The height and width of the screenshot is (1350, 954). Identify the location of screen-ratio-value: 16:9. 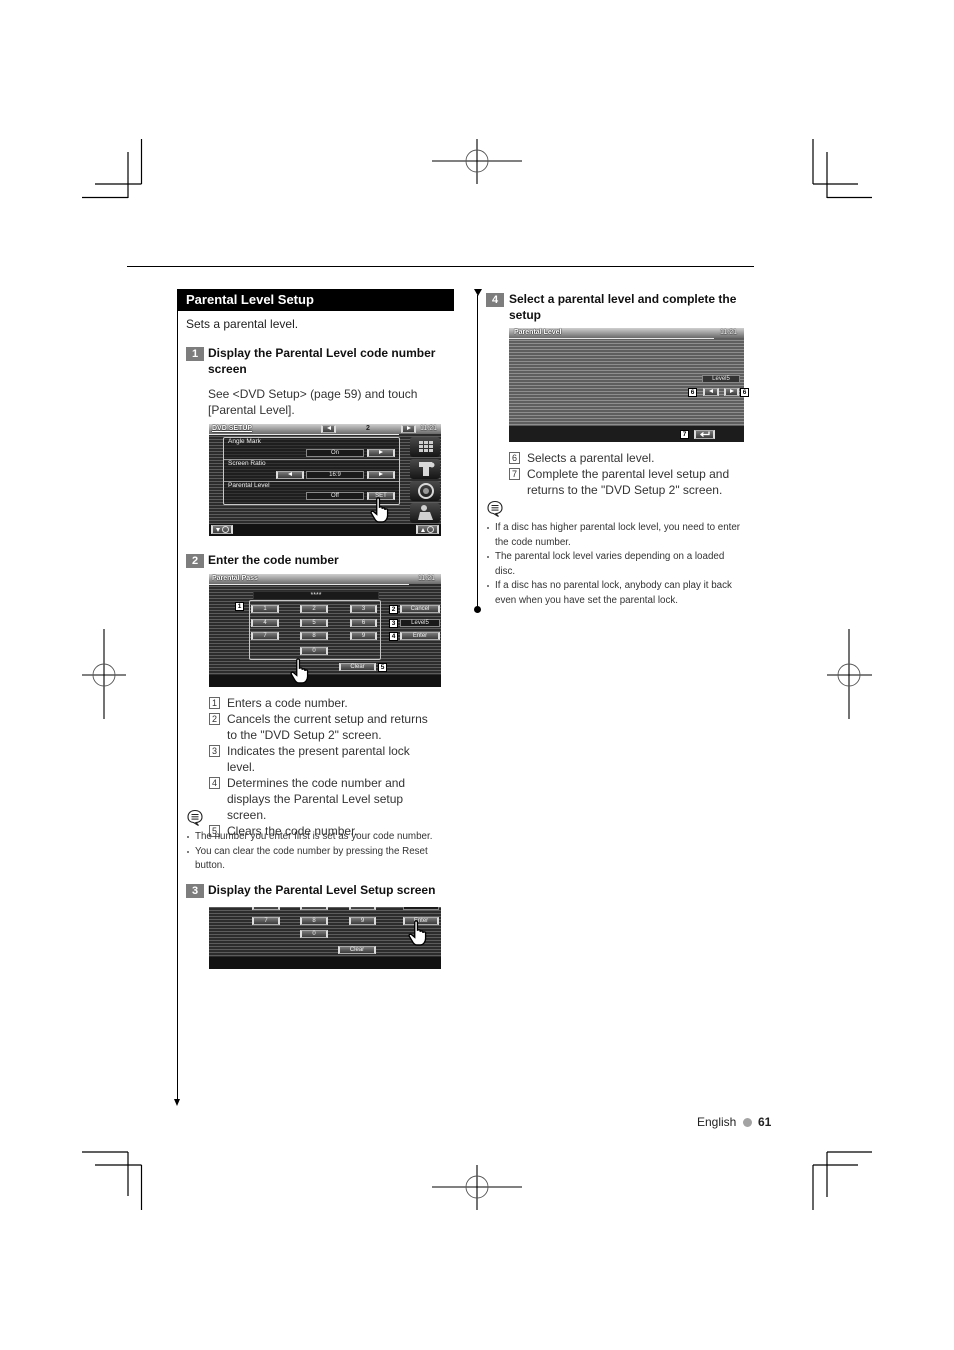
(335, 475).